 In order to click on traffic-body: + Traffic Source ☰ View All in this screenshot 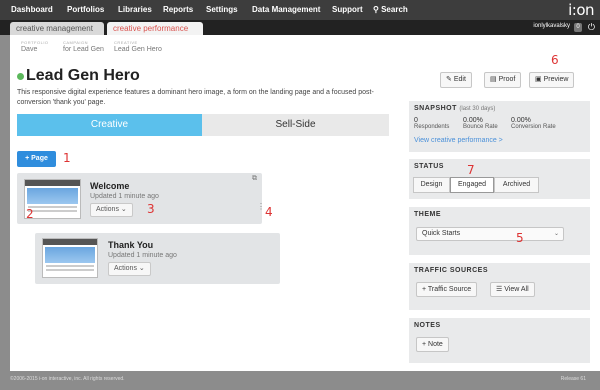, I will do `click(499, 292)`.